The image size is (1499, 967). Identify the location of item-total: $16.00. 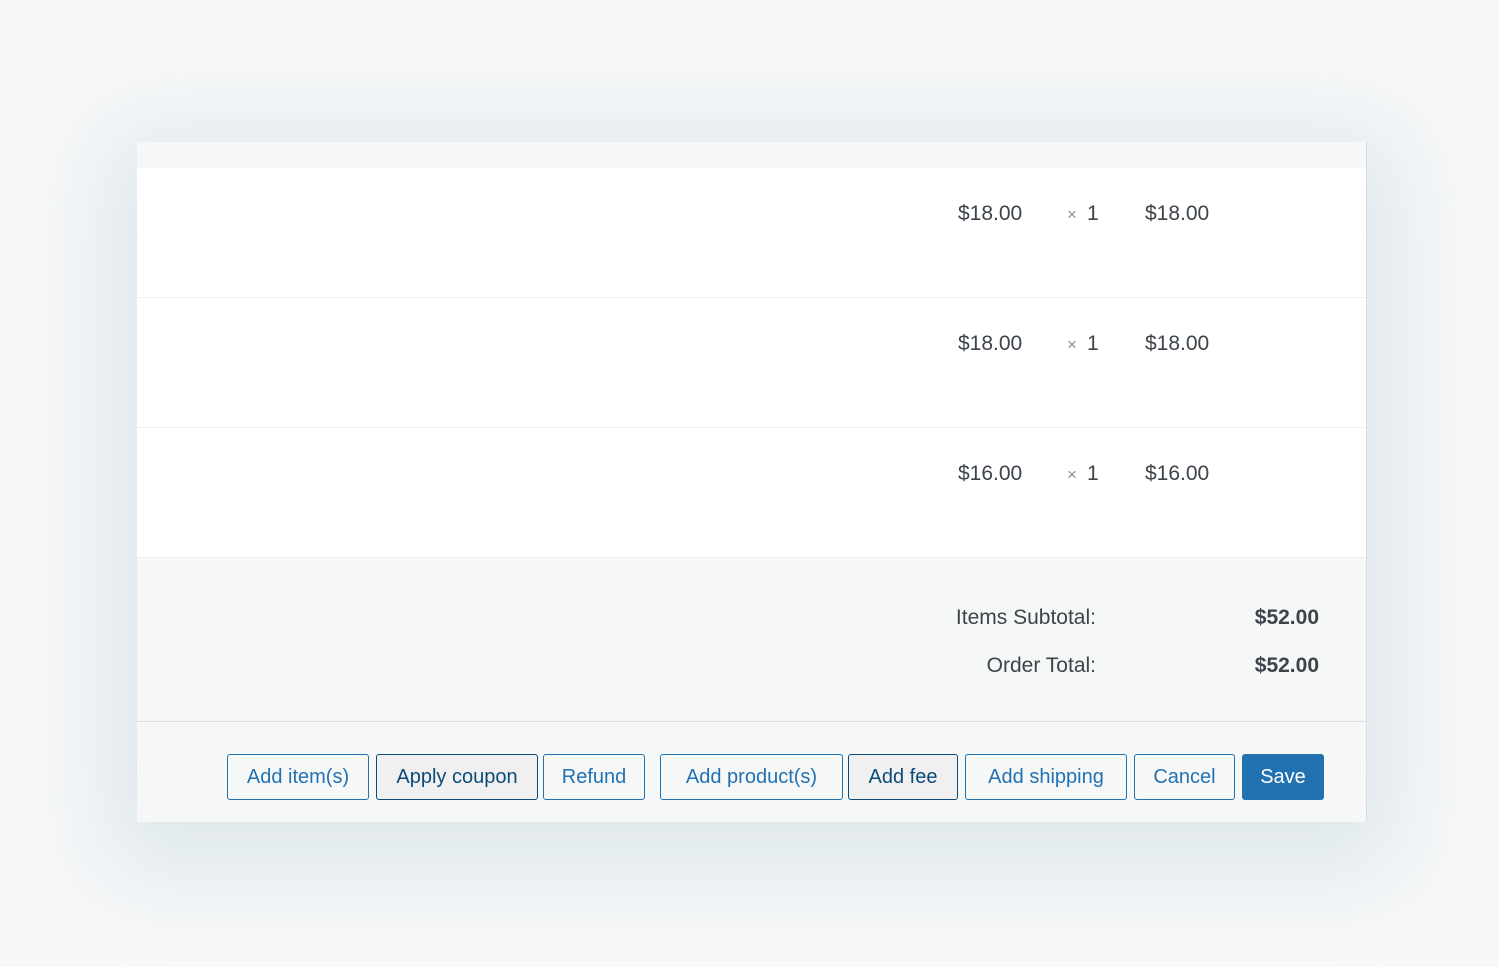
(1177, 473).